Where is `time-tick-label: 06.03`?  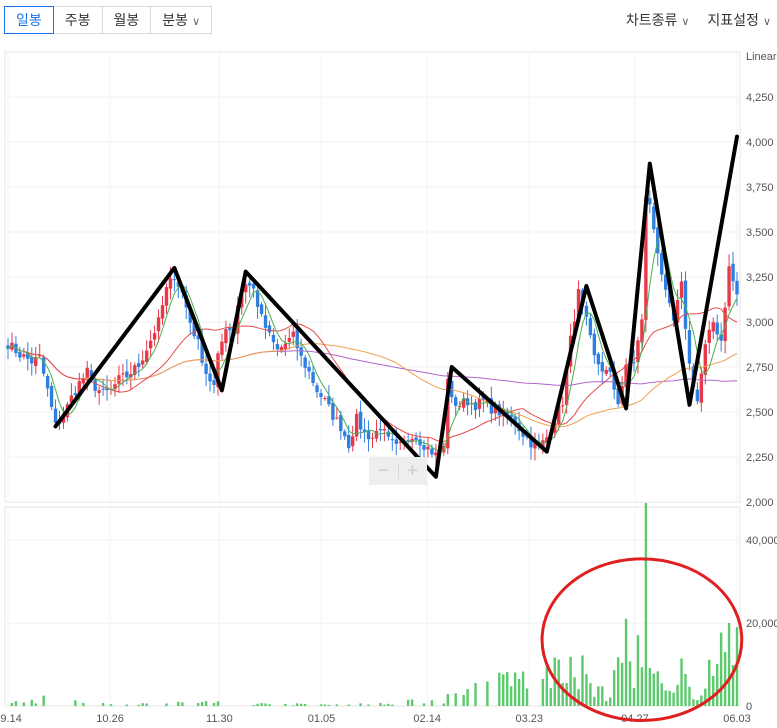
time-tick-label: 06.03 is located at coordinates (737, 719).